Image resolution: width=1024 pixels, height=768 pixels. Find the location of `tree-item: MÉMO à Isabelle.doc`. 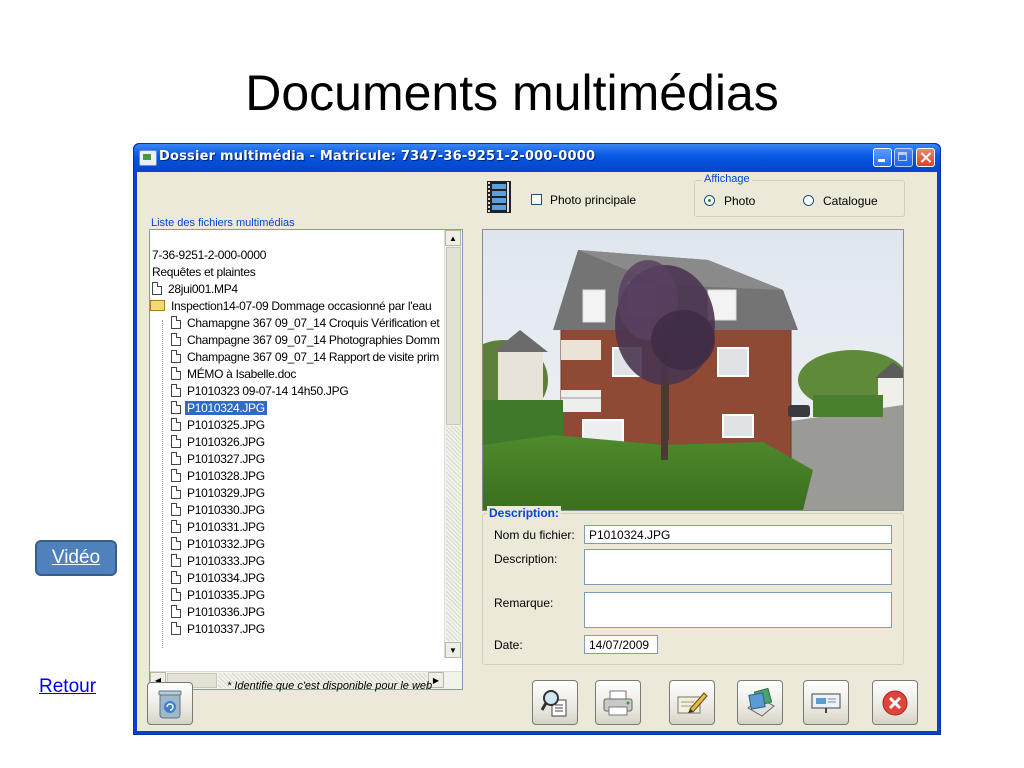

tree-item: MÉMO à Isabelle.doc is located at coordinates (234, 374).